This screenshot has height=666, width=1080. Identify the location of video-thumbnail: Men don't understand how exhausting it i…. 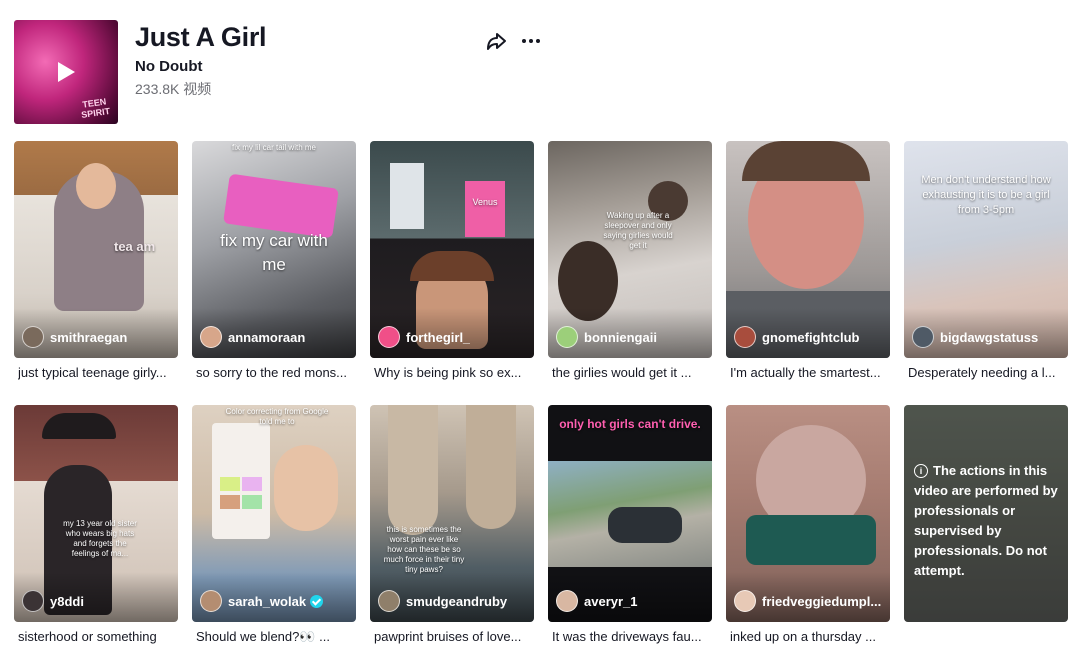
(986, 249).